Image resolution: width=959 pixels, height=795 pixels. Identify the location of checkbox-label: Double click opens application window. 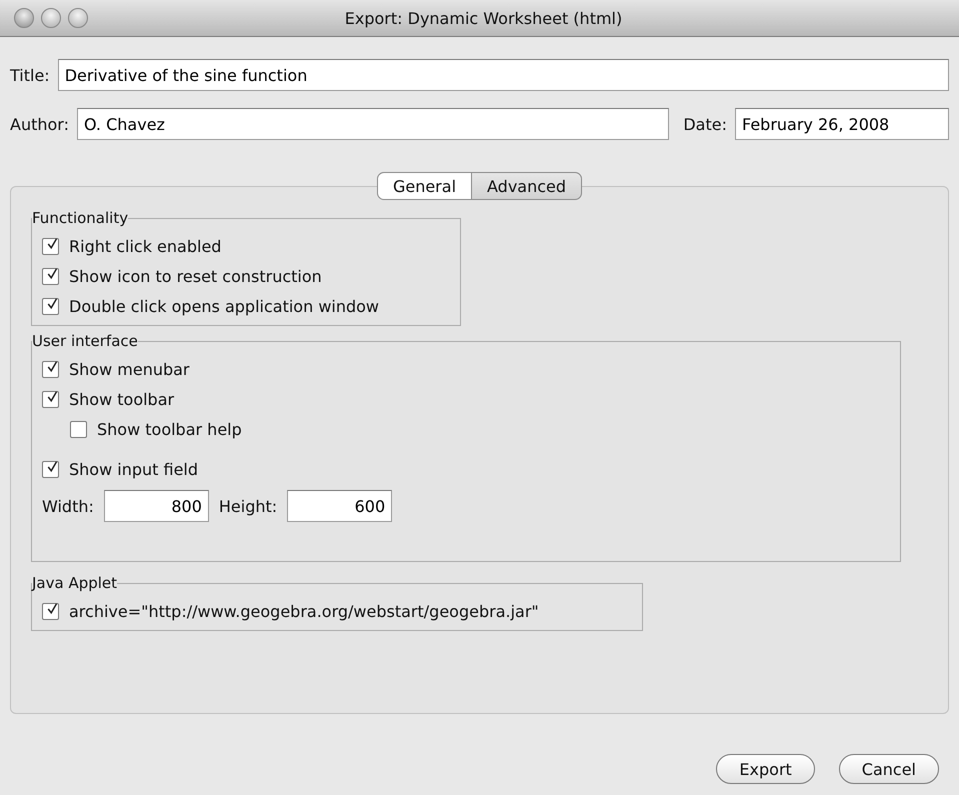
(224, 306).